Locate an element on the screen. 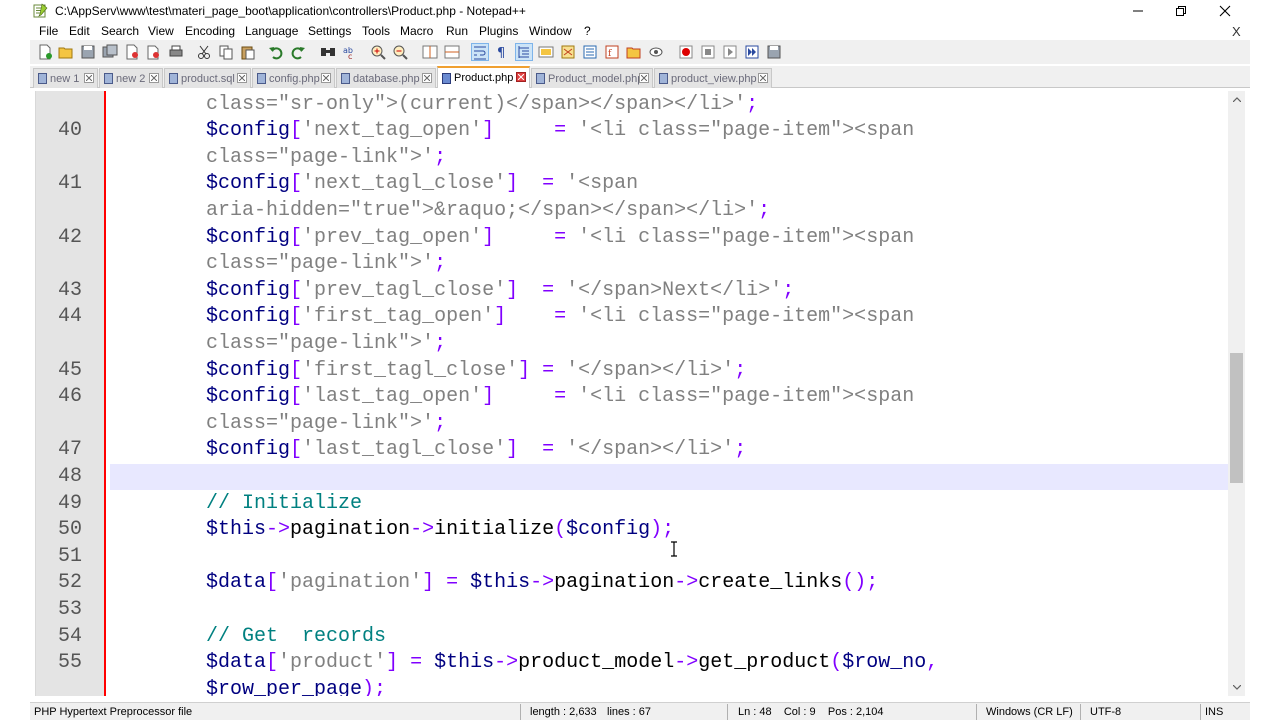 This screenshot has height=720, width=1280. paste-icon is located at coordinates (248, 52).